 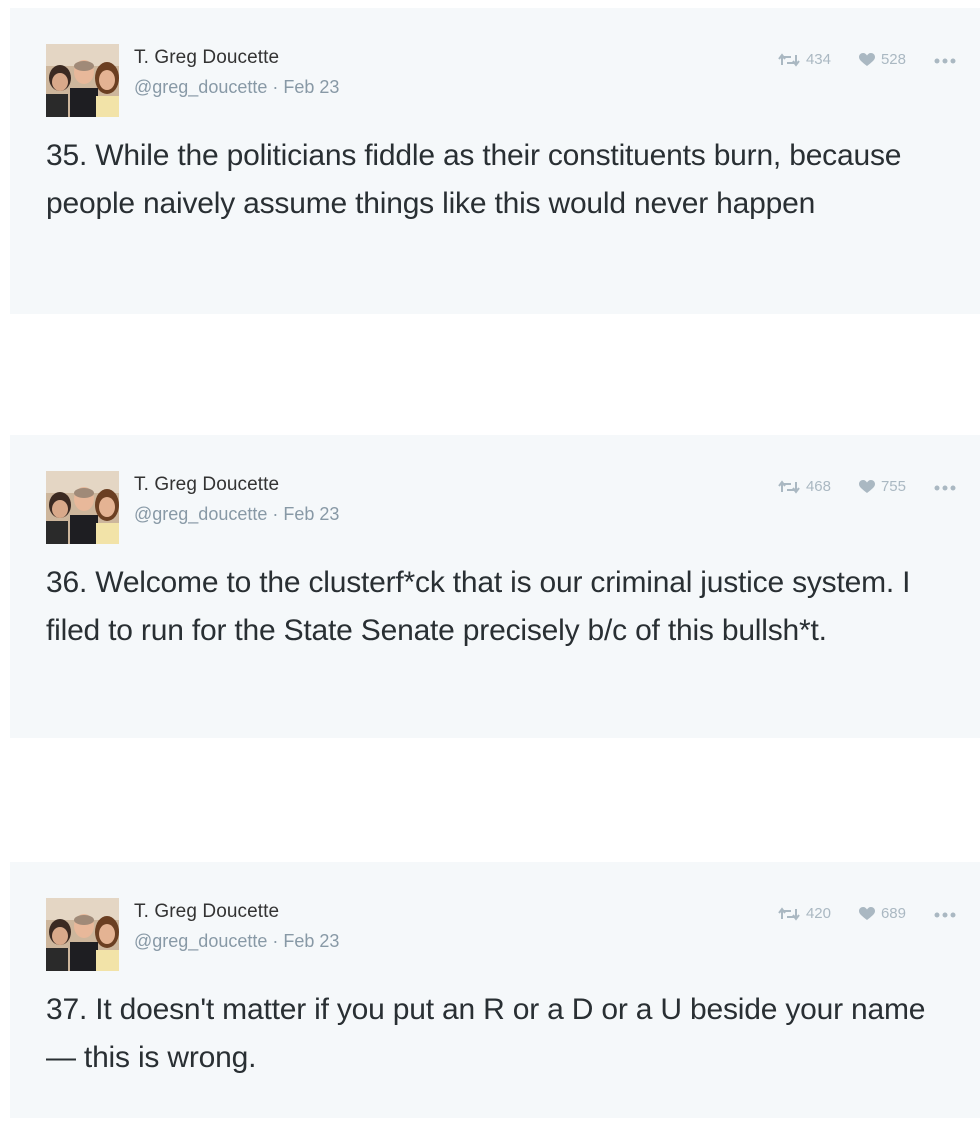 I want to click on tweet-actions: 420 689, so click(x=867, y=913).